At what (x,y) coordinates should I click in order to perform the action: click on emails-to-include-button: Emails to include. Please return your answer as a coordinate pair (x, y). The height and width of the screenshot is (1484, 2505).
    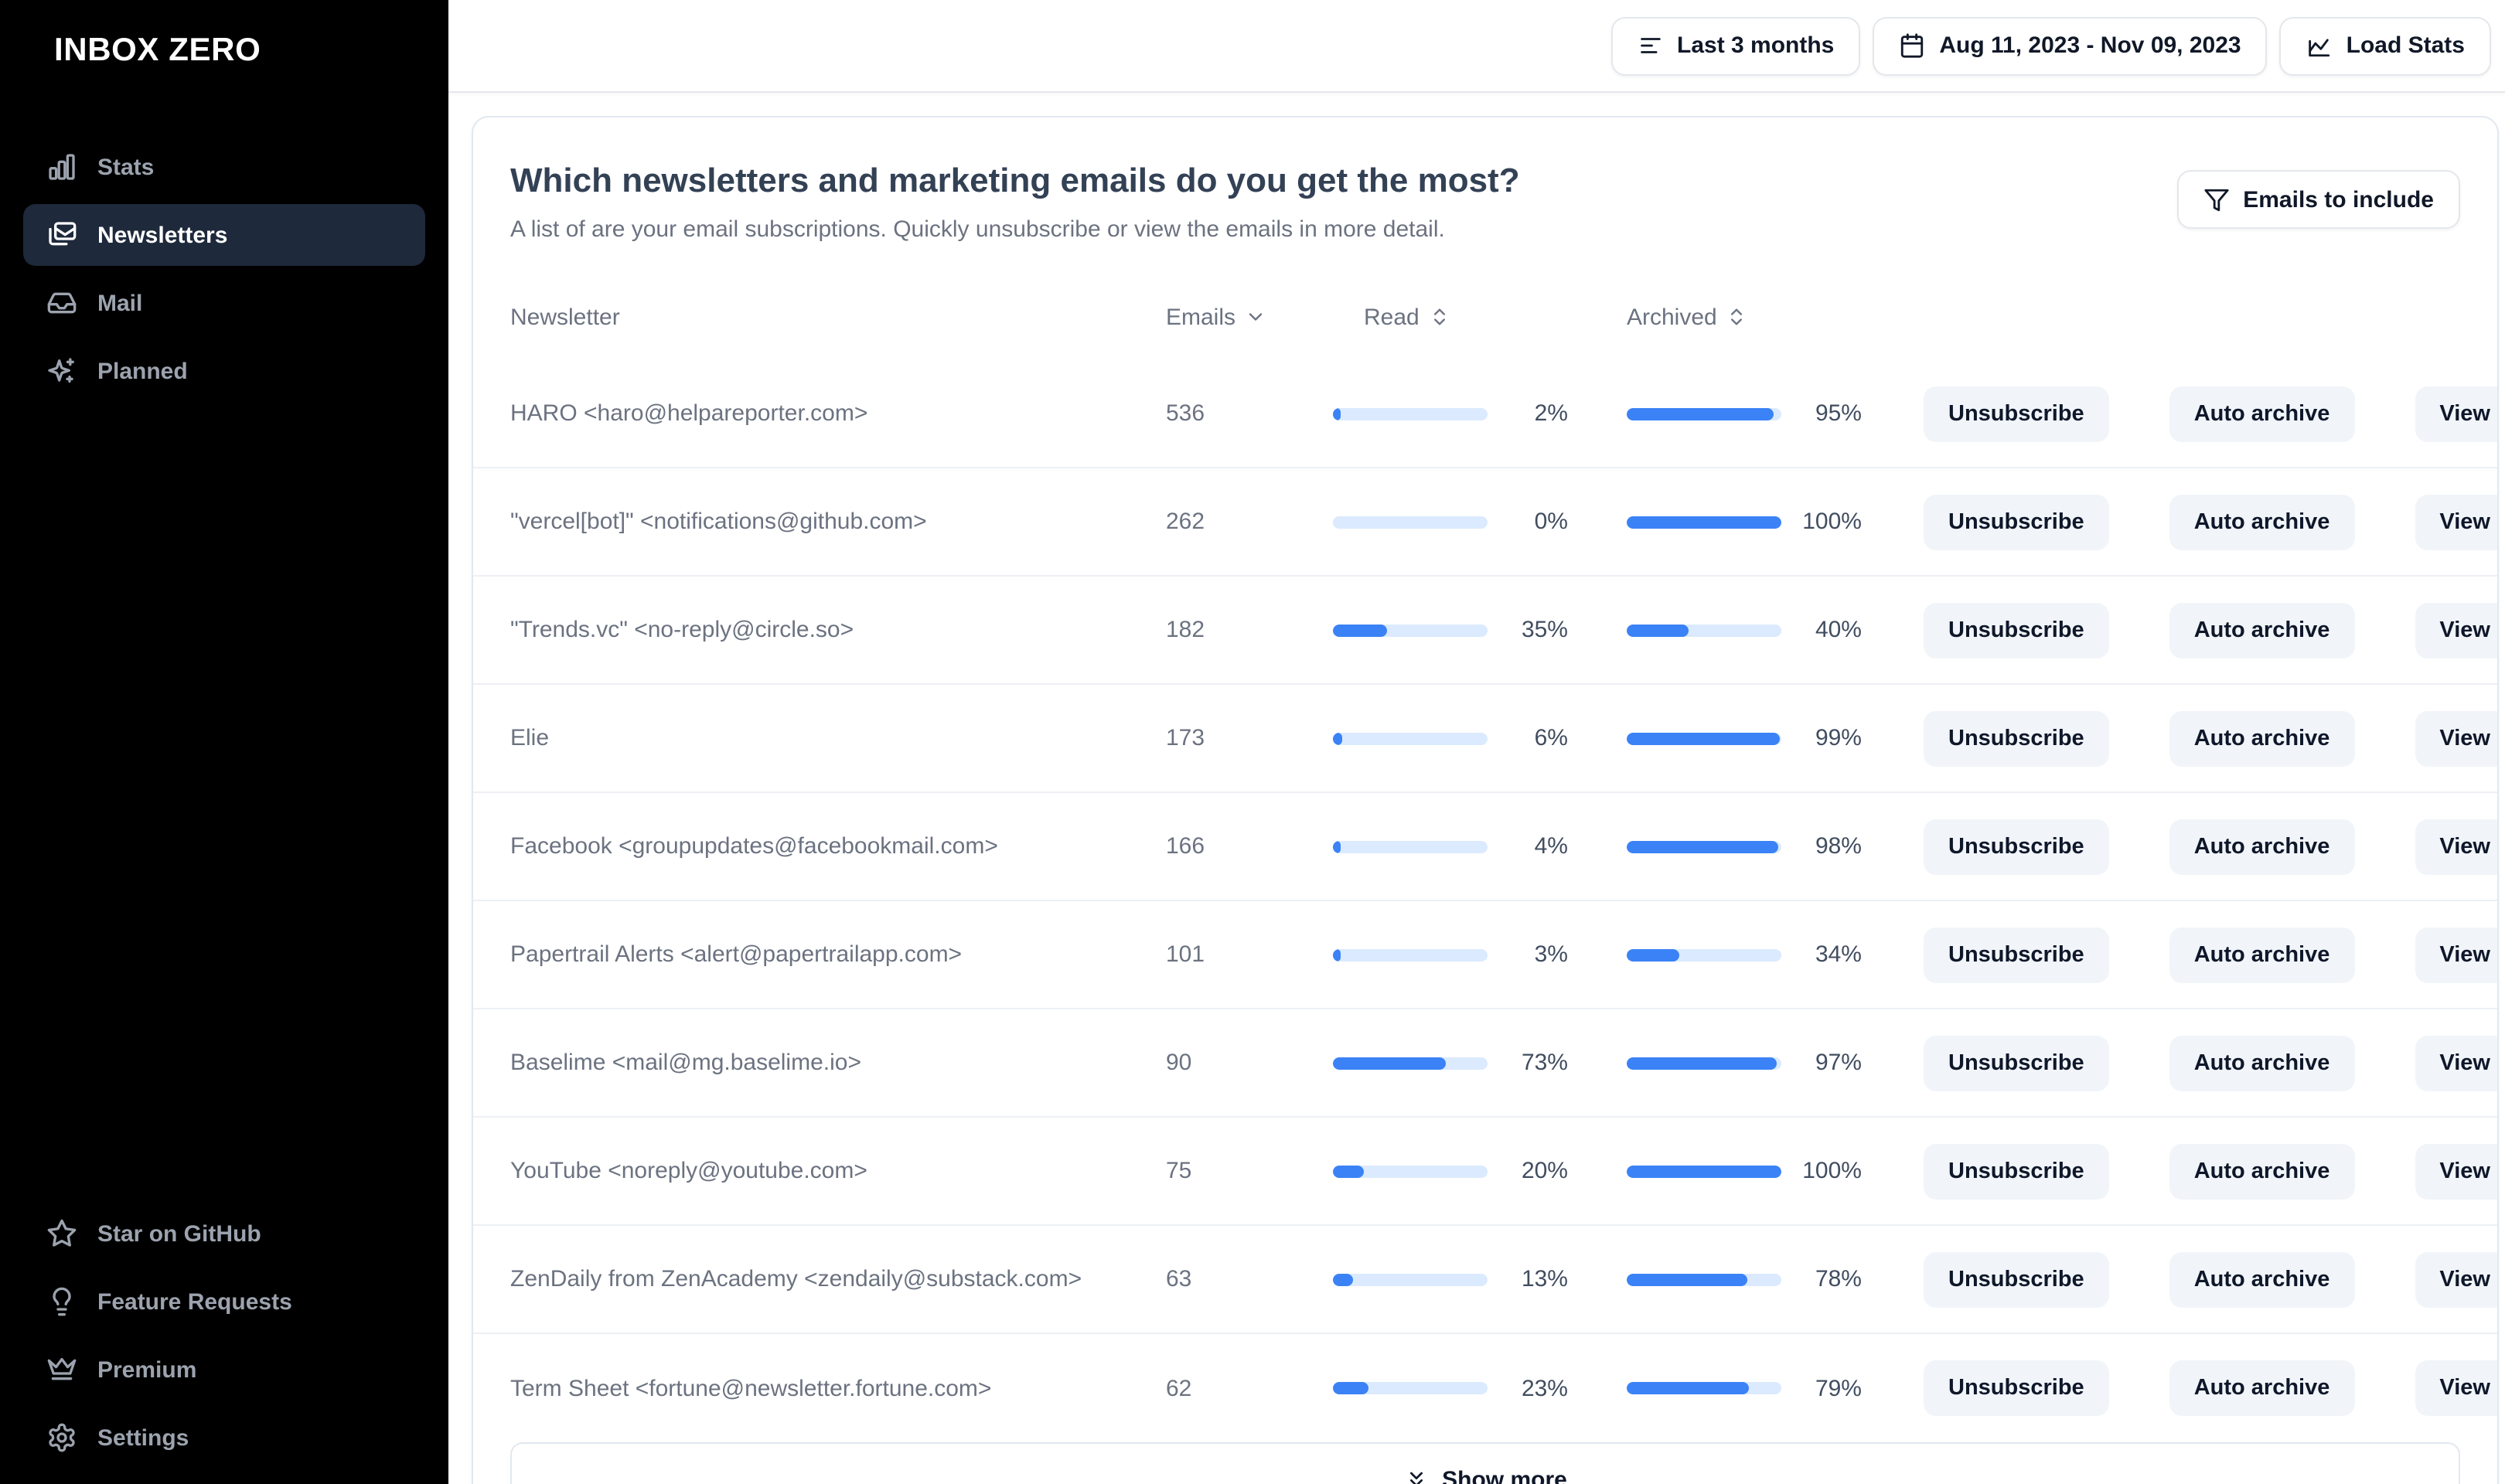
    Looking at the image, I should click on (2318, 199).